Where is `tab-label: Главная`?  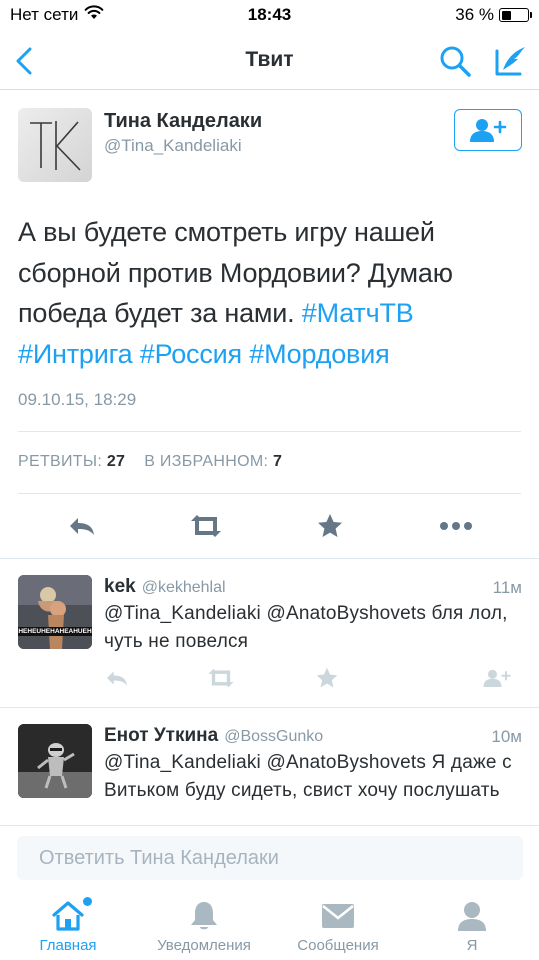
tab-label: Главная is located at coordinates (68, 945).